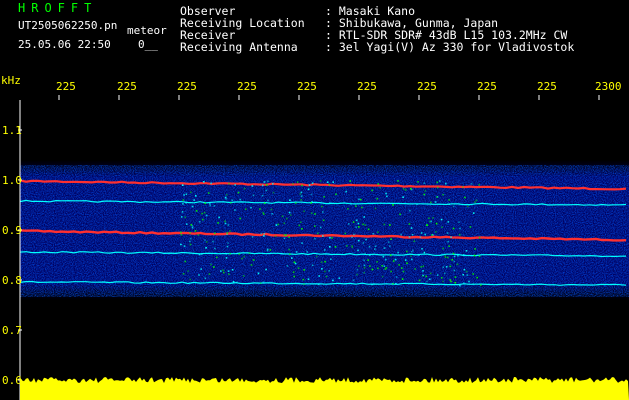 The height and width of the screenshot is (400, 629). I want to click on app-title: HROFFT, so click(58, 8).